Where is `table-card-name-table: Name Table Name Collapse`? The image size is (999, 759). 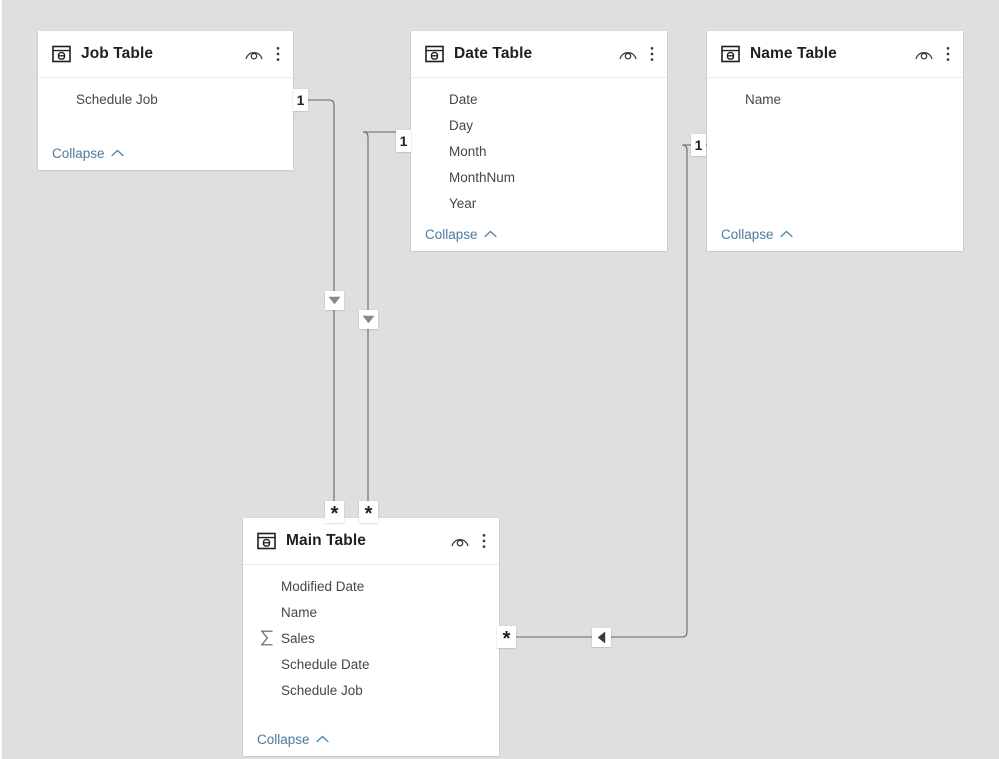
table-card-name-table: Name Table Name Collapse is located at coordinates (835, 141).